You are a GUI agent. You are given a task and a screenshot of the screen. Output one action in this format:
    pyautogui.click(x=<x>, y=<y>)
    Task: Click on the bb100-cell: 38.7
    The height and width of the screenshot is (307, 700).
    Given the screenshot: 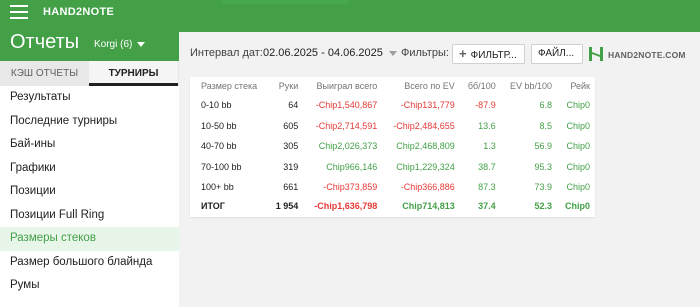 What is the action you would take?
    pyautogui.click(x=487, y=166)
    